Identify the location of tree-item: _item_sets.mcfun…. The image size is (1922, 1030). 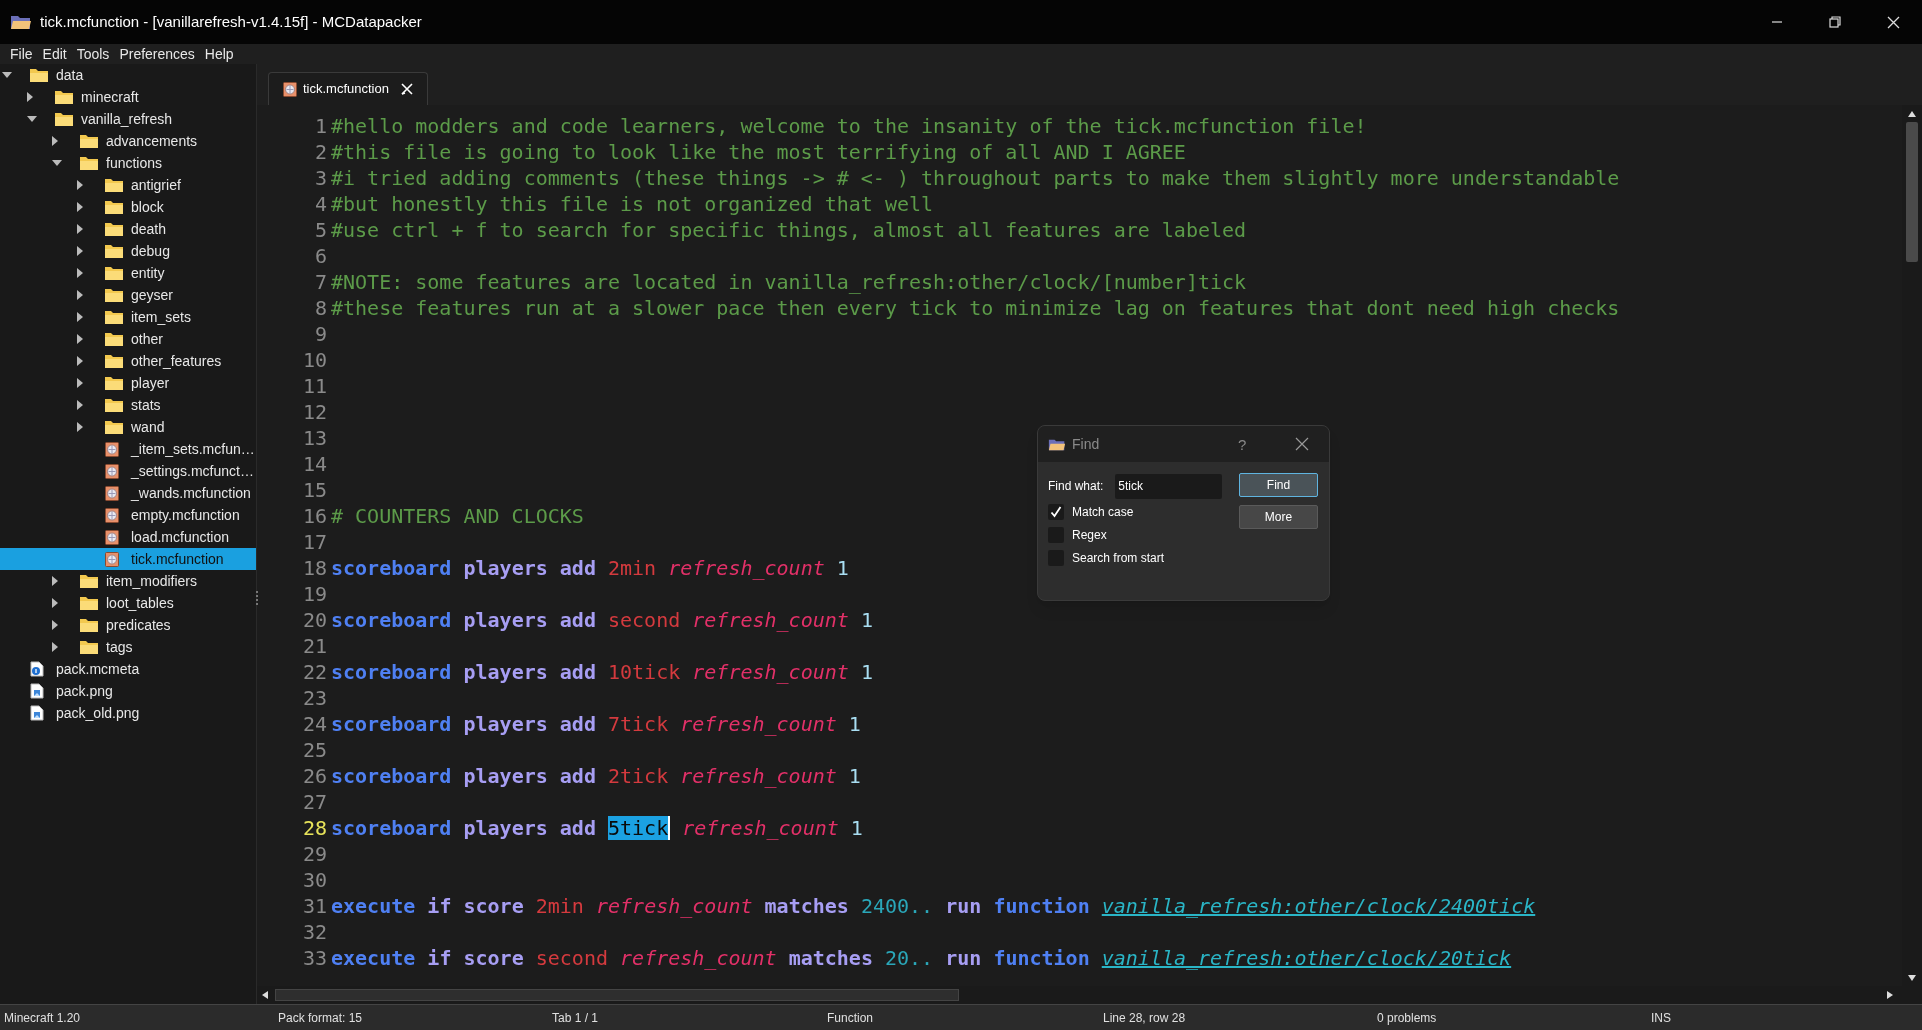
(128, 449).